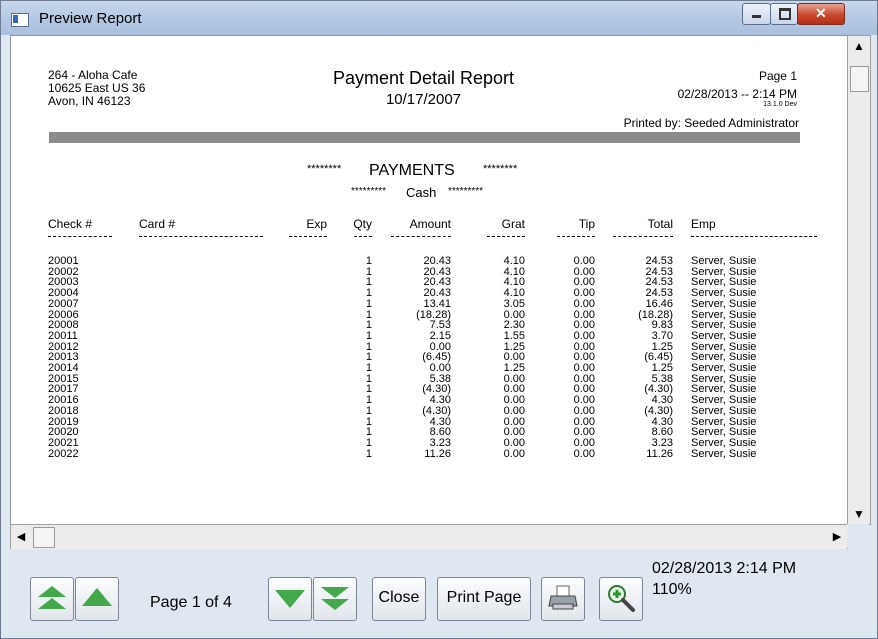 The image size is (878, 639). What do you see at coordinates (859, 280) in the screenshot?
I see `vertical-scrollbar: ▲ ▼` at bounding box center [859, 280].